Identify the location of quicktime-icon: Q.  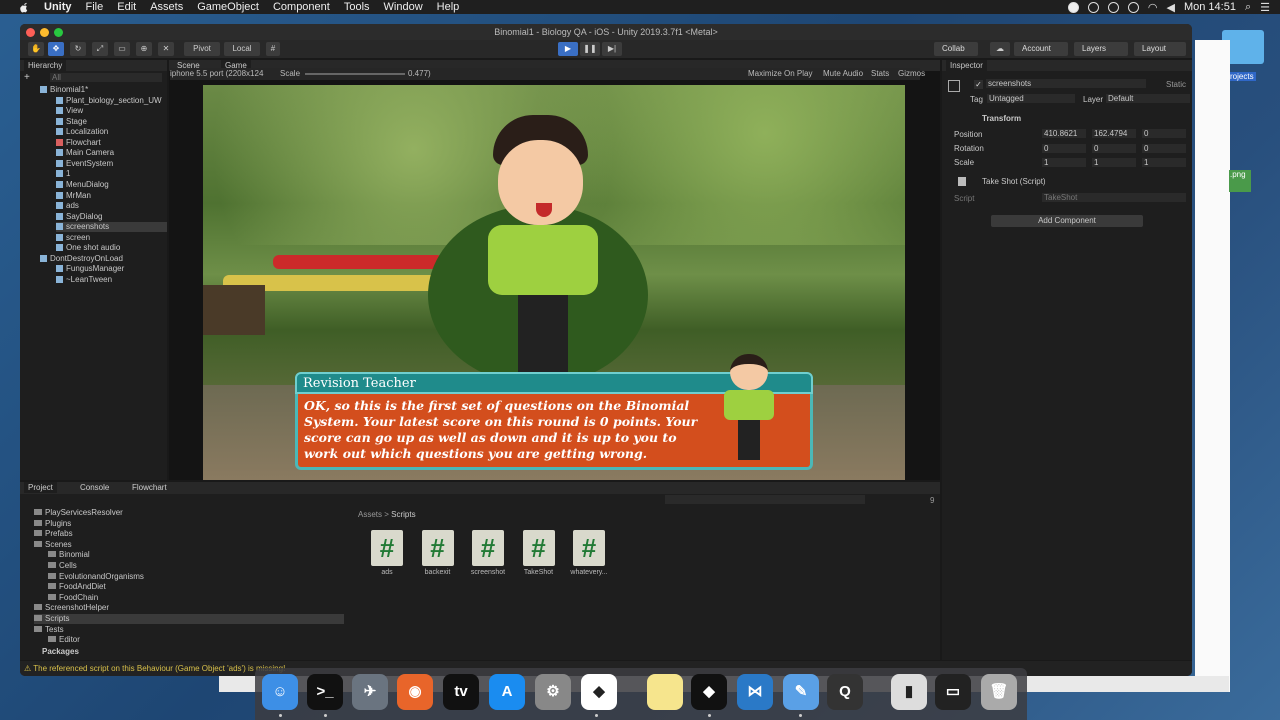
(845, 692).